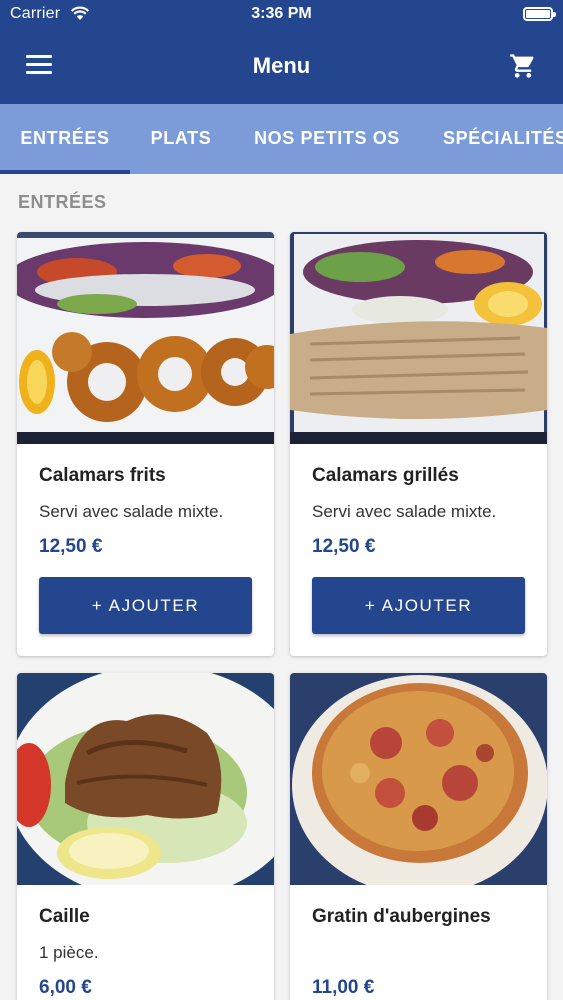  Describe the element at coordinates (492, 139) in the screenshot. I see `tab-specialites: SPÉCIALITÉS` at that location.